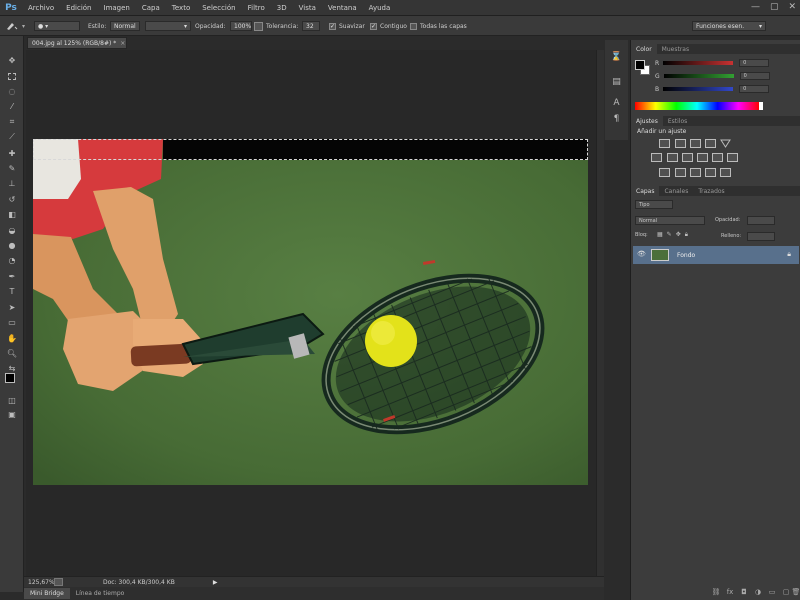 The image size is (800, 600). Describe the element at coordinates (616, 81) in the screenshot. I see `properties-panel-icon: ▤` at that location.